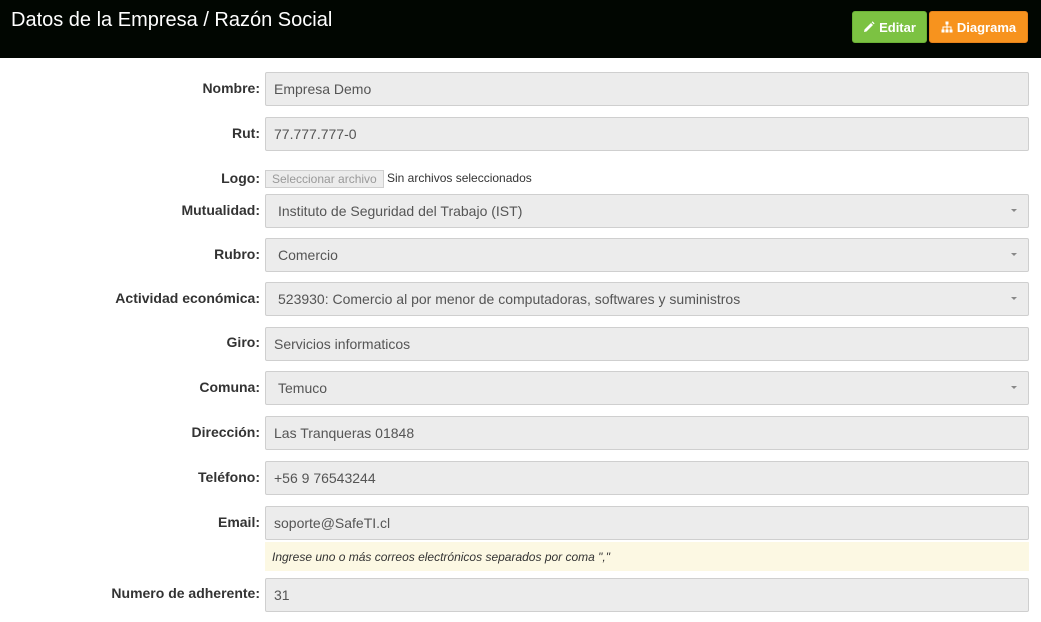 Image resolution: width=1041 pixels, height=622 pixels. I want to click on mutualidad-value: Instituto de Seguridad del Trabajo (IST), so click(400, 211).